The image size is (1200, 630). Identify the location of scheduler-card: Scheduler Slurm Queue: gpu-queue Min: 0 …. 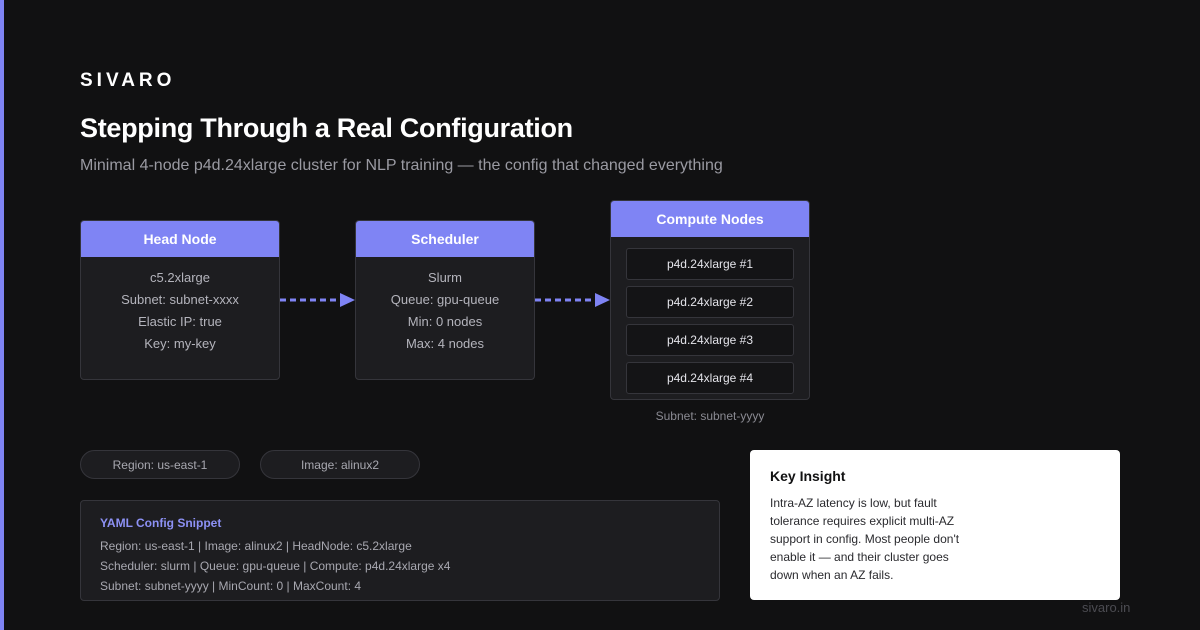
(445, 300).